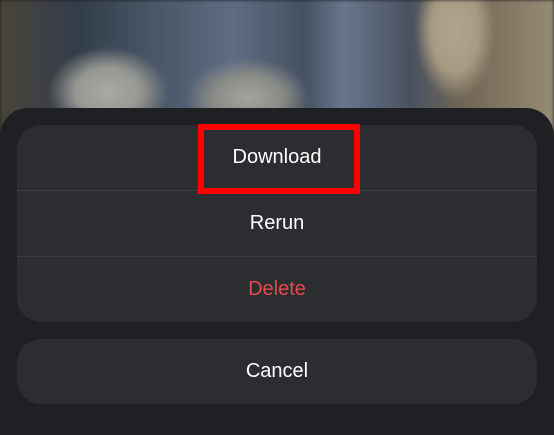 This screenshot has height=435, width=554. I want to click on rerun-label: Rerun, so click(277, 223).